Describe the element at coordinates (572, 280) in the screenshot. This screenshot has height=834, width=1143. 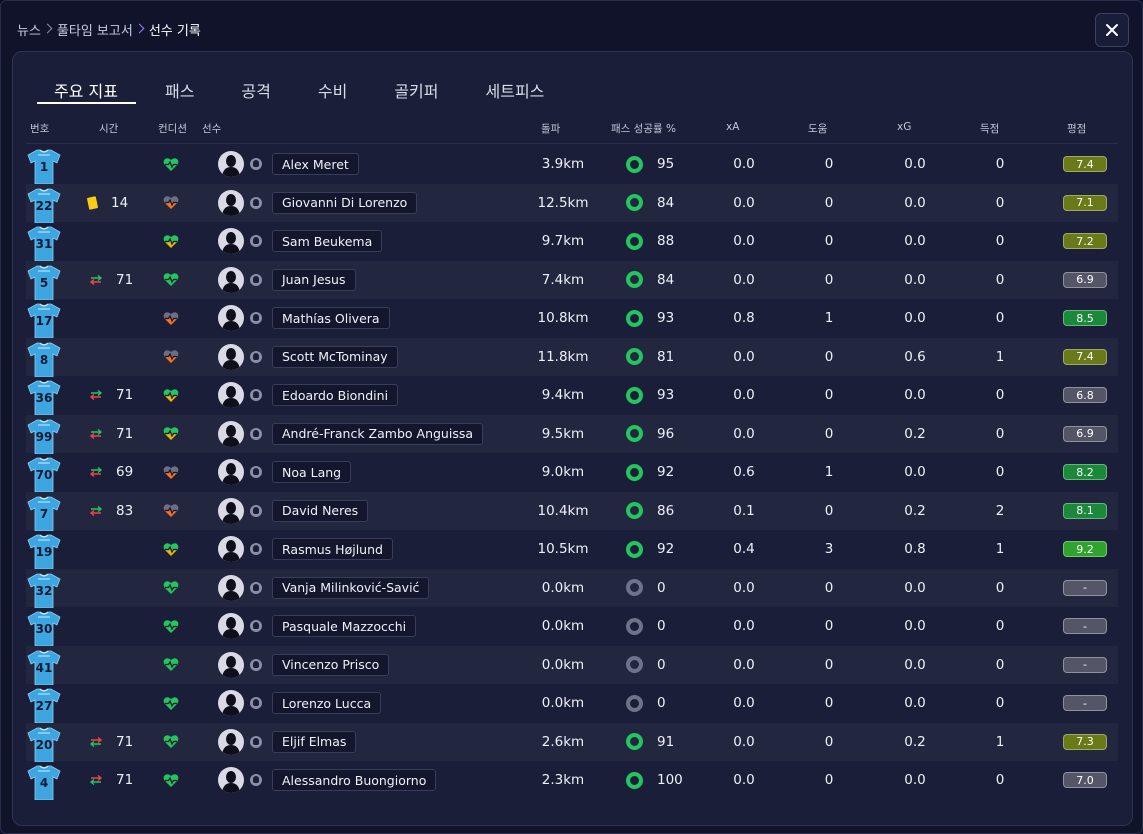
I see `table-row: 5 71 Juan Jesus 7.4km 84 0.0 0 0.0 0 6.9` at that location.